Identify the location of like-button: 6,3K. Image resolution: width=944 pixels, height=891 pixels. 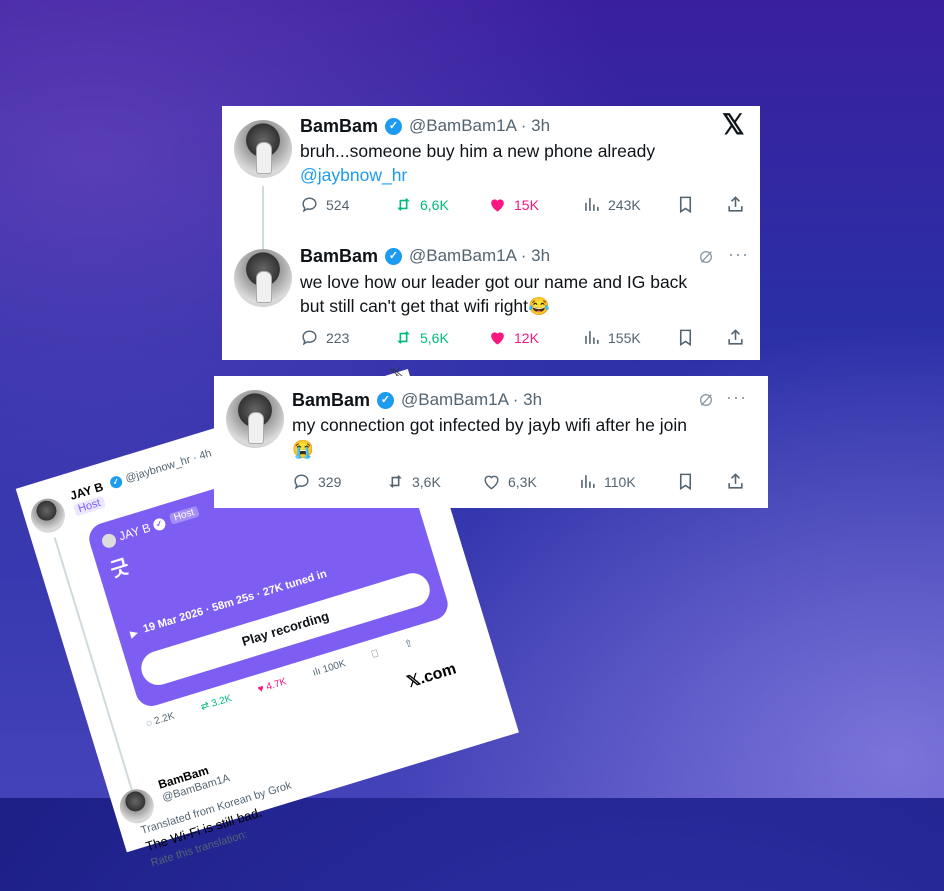
(509, 481).